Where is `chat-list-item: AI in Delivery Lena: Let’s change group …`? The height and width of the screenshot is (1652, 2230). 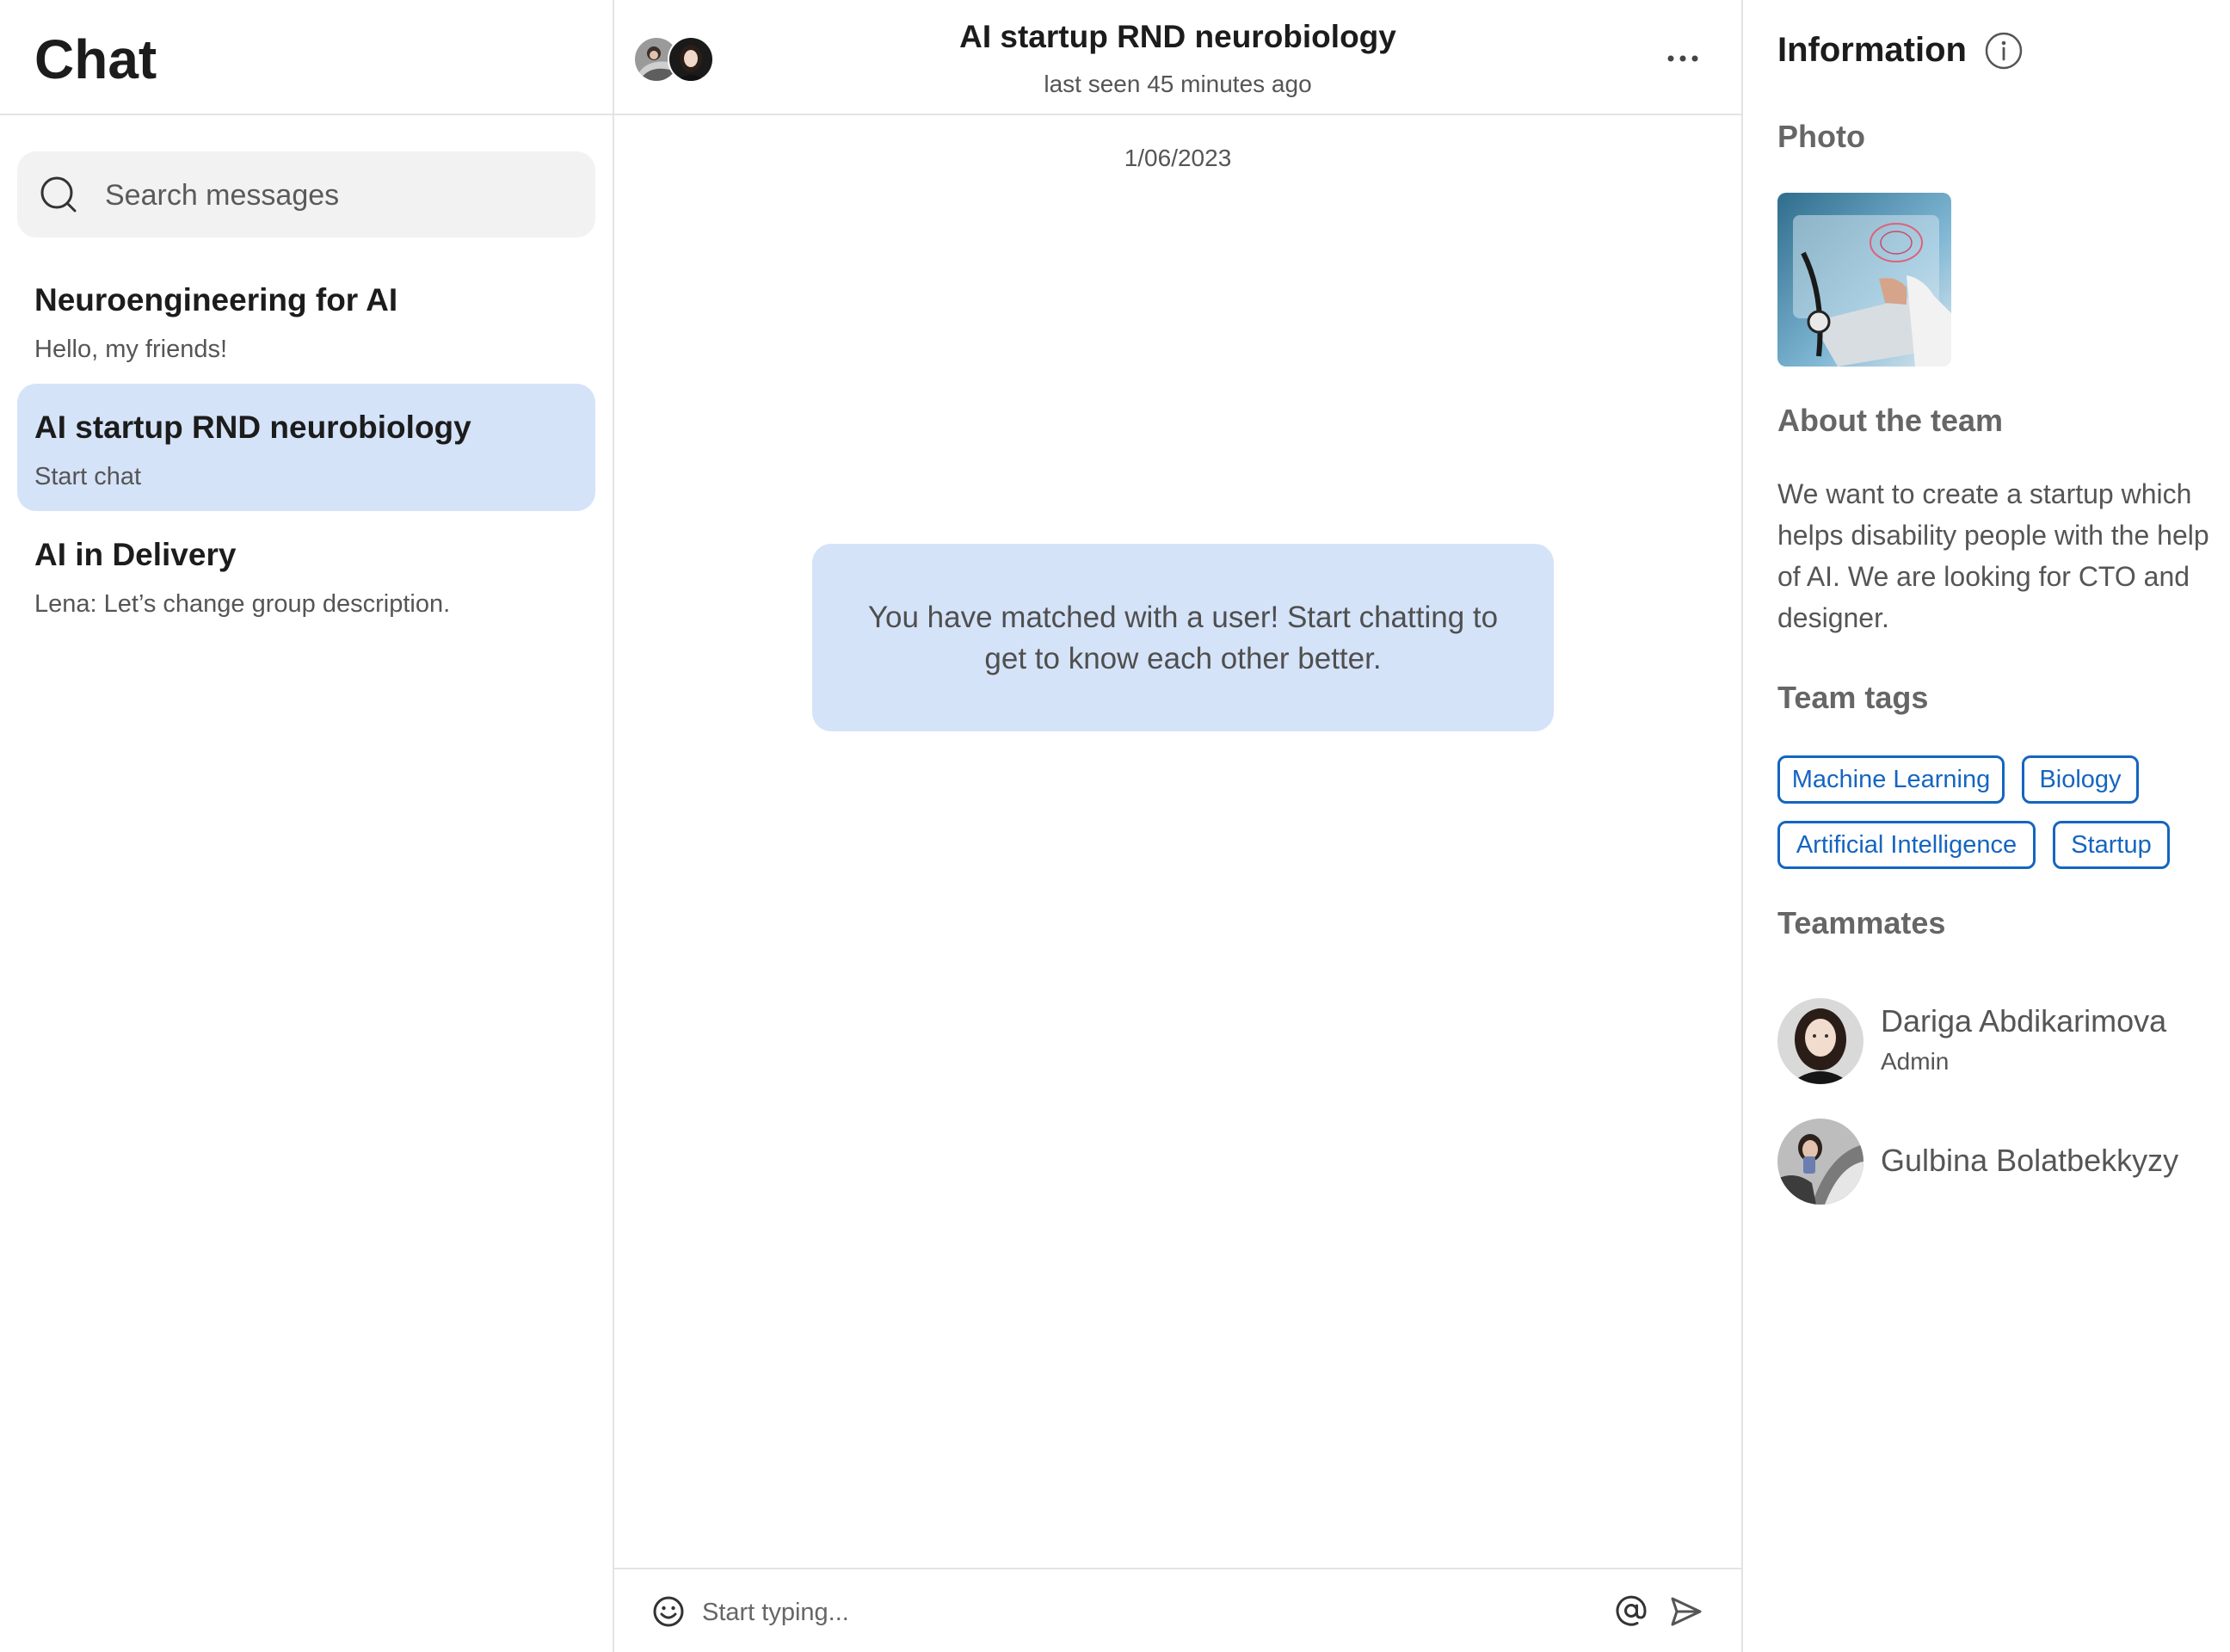
chat-list-item: AI in Delivery Lena: Let’s change group … is located at coordinates (306, 574).